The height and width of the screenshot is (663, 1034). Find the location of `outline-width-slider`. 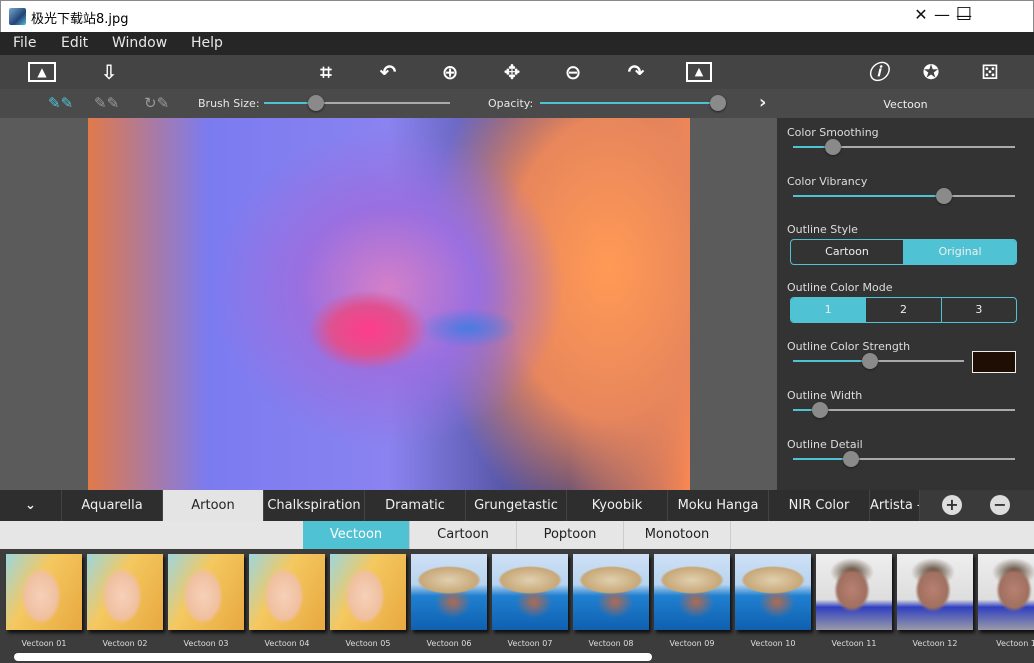

outline-width-slider is located at coordinates (904, 410).